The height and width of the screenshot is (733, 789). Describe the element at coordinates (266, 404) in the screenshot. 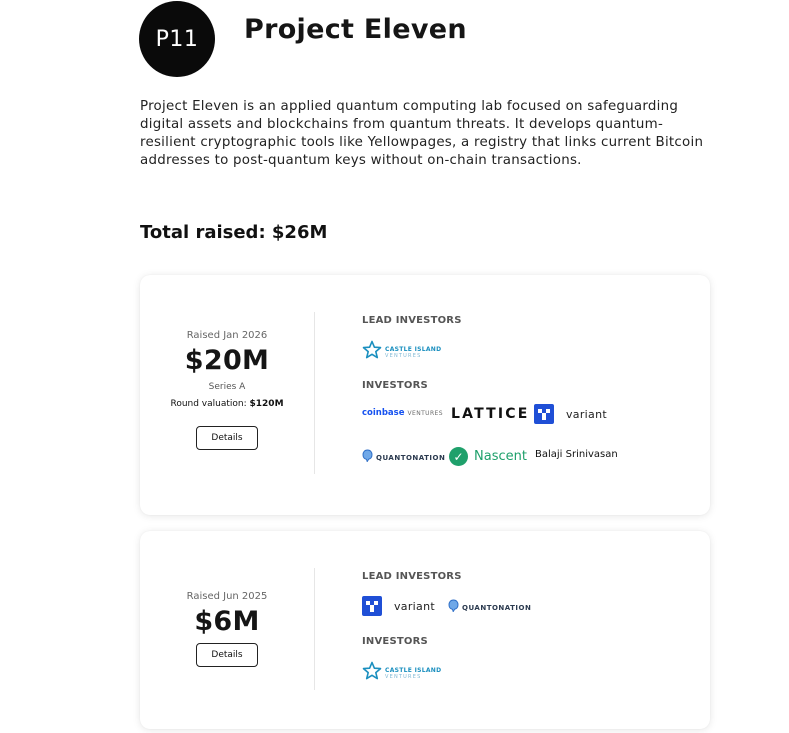

I see `round-valuation-value: $120M` at that location.